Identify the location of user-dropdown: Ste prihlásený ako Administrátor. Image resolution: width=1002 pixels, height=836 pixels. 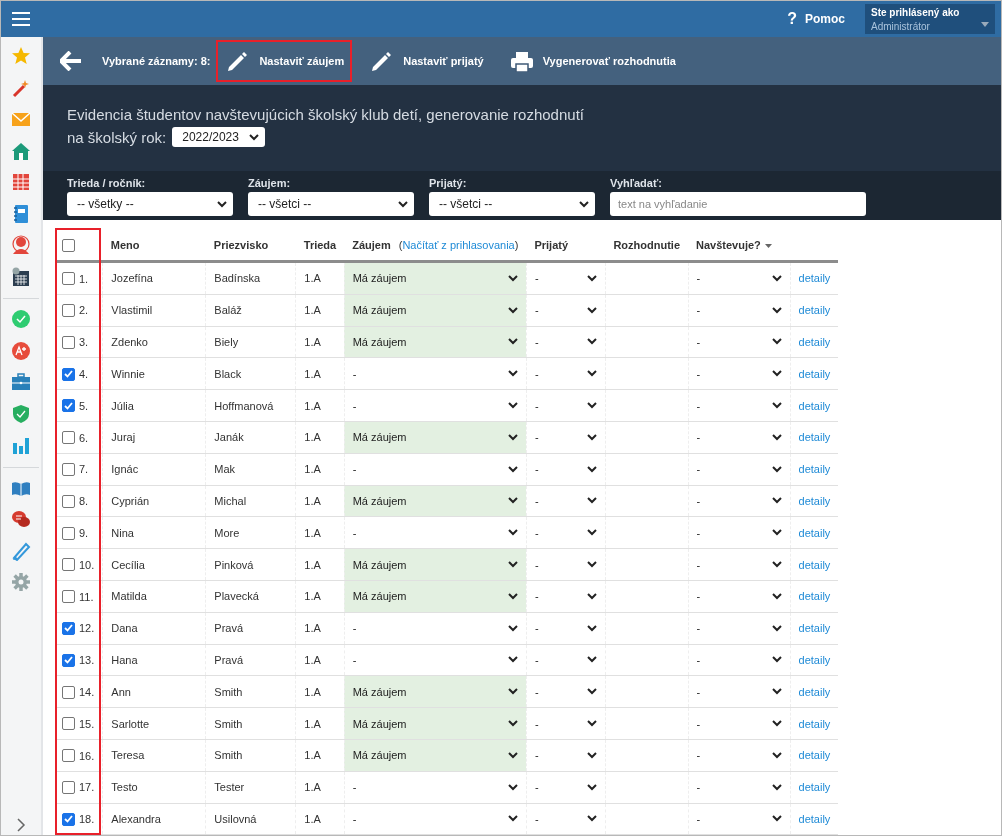
(930, 19).